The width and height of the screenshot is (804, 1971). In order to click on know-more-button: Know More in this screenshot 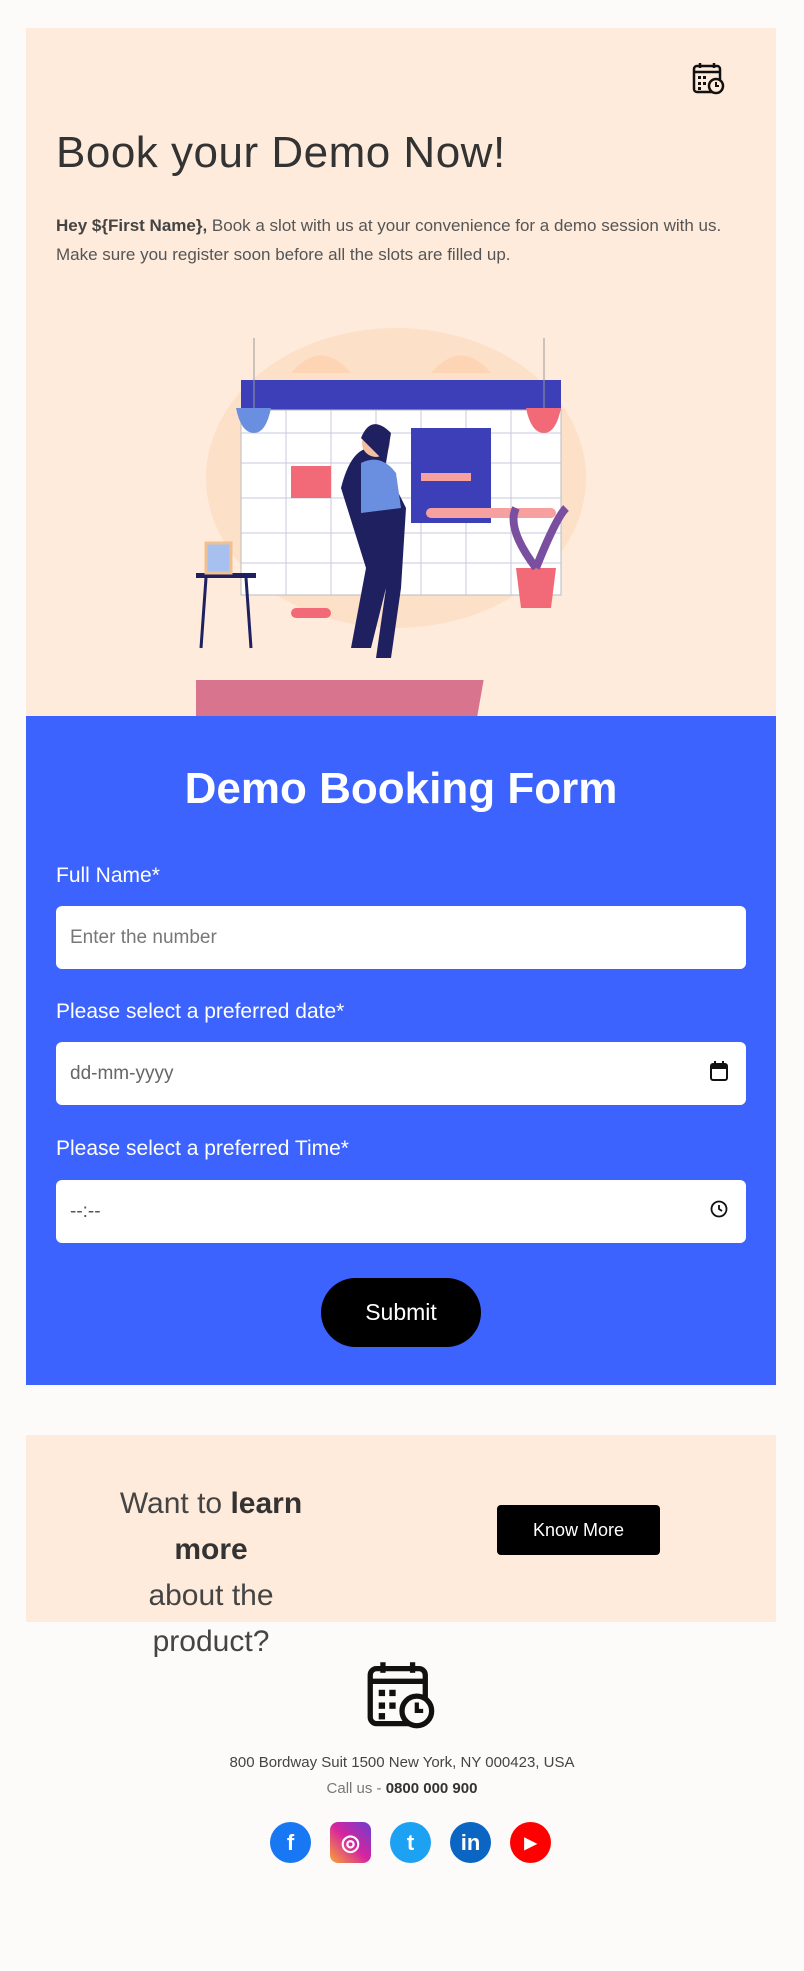, I will do `click(578, 1530)`.